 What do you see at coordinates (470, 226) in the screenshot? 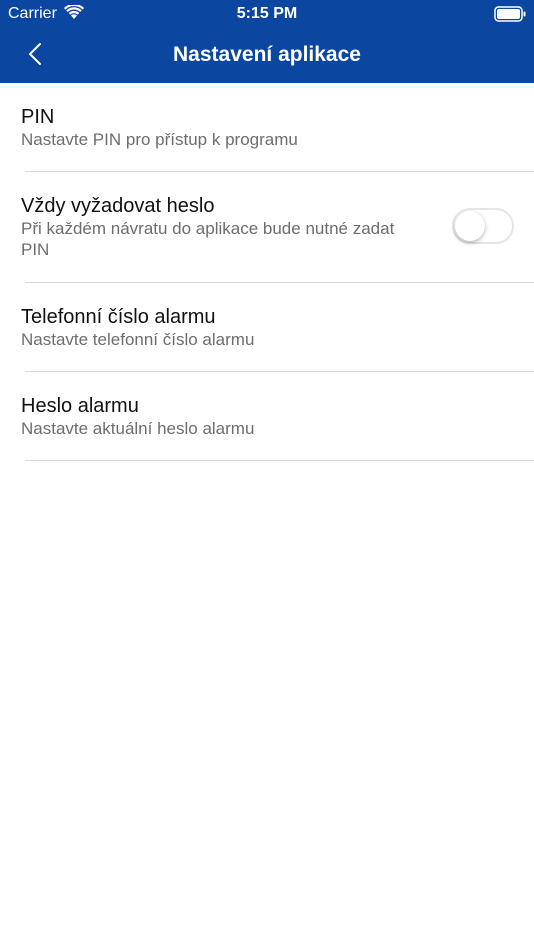
I see `toggle-knob` at bounding box center [470, 226].